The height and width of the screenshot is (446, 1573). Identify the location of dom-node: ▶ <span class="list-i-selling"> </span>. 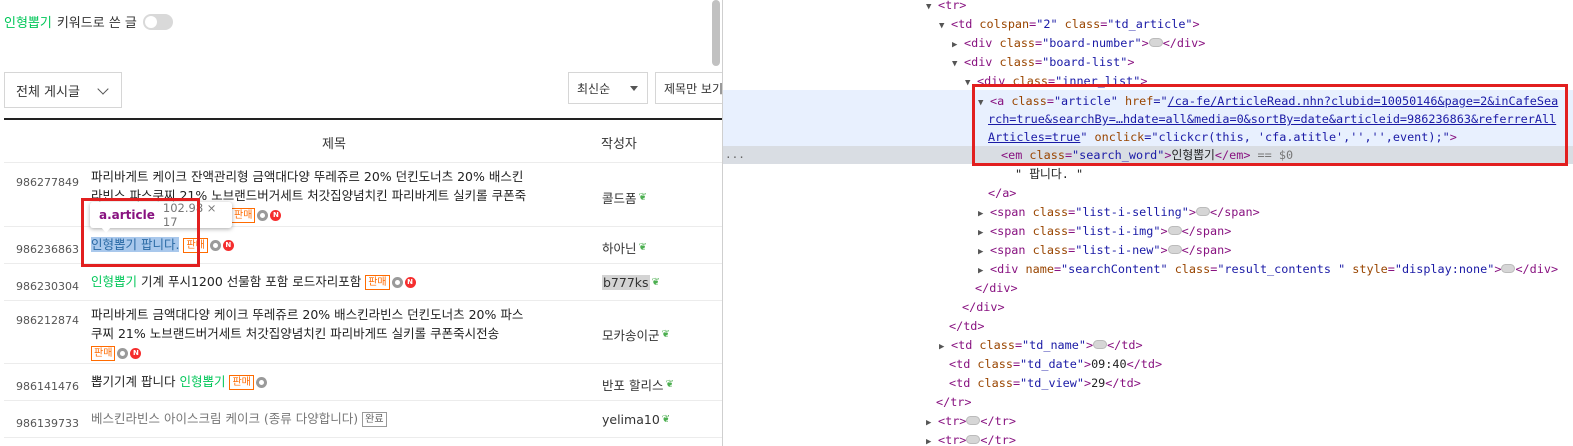
(1119, 212).